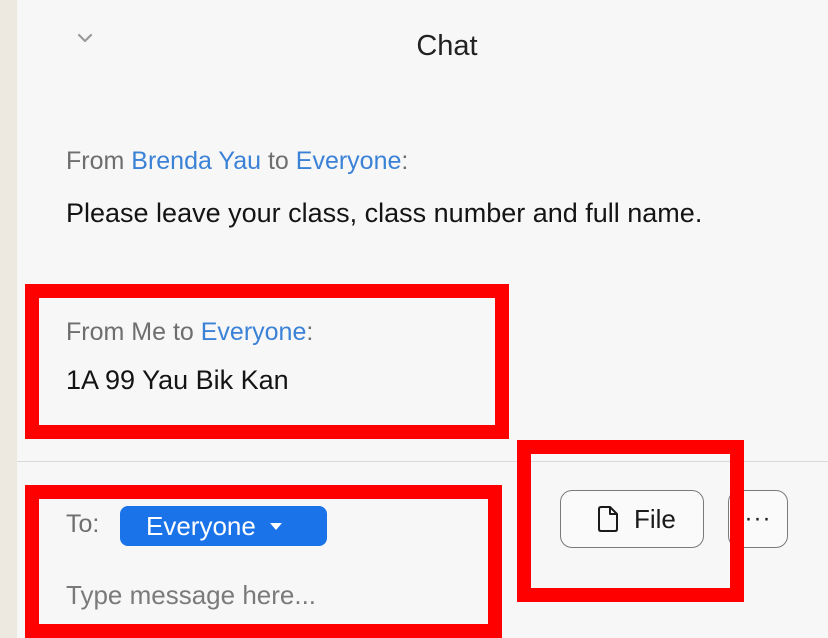 The height and width of the screenshot is (638, 828). I want to click on chat-title: Chat, so click(447, 46).